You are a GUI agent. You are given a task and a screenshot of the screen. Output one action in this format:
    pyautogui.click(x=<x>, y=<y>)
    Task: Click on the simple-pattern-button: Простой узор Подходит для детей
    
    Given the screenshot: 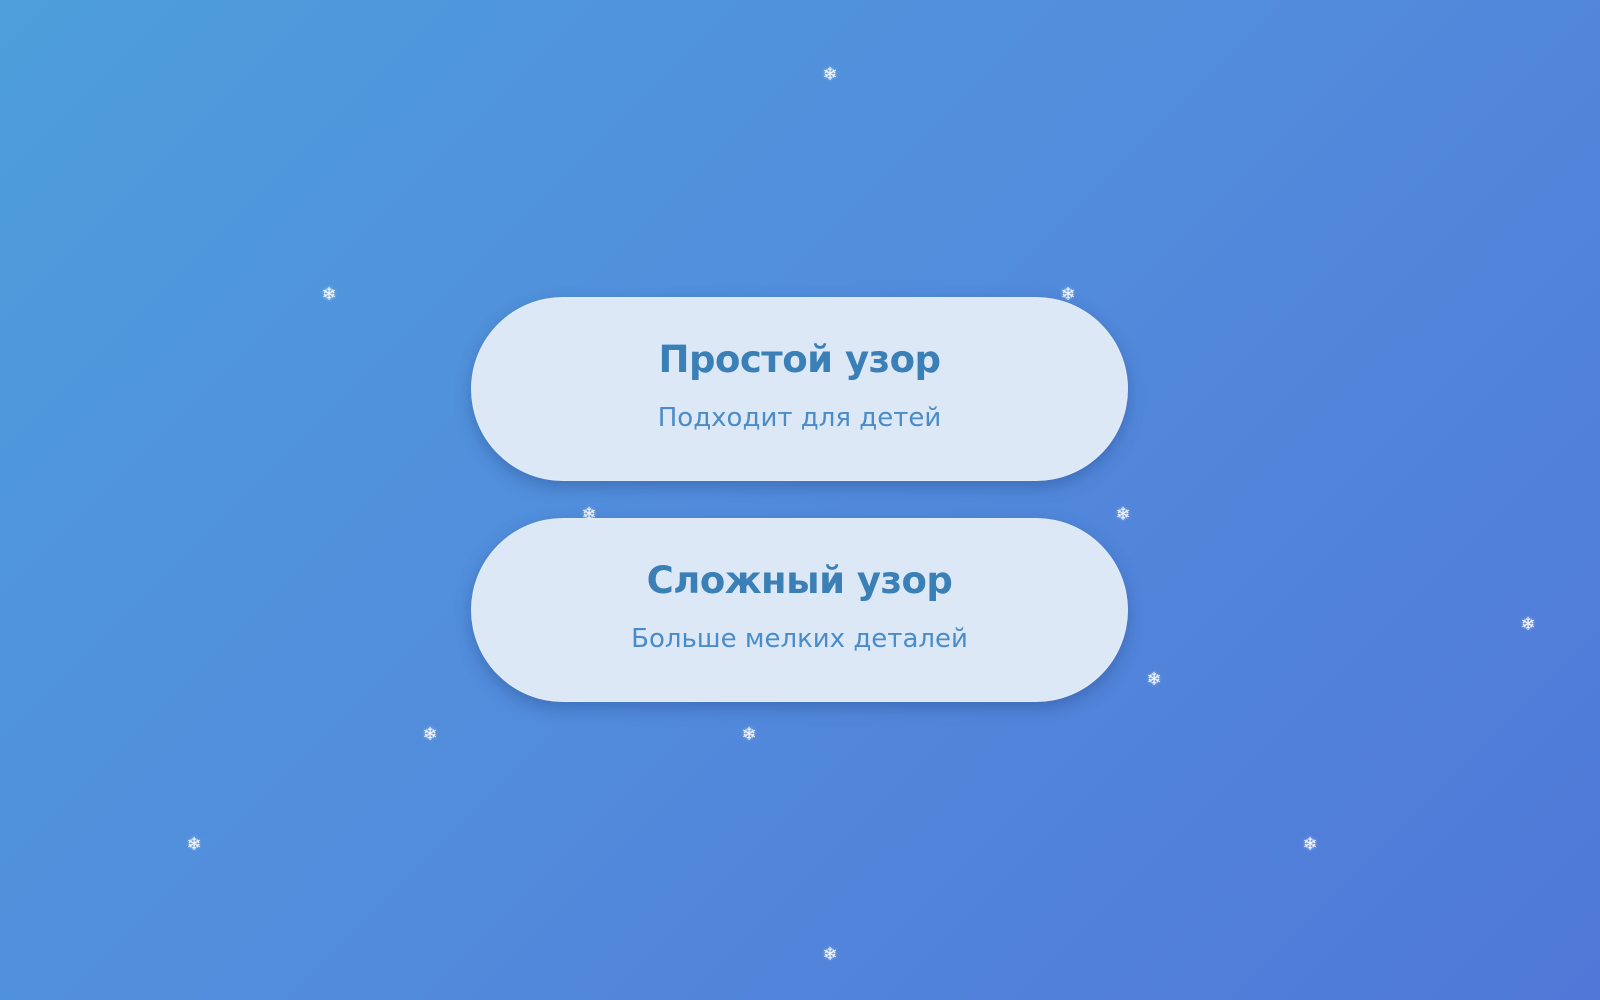 What is the action you would take?
    pyautogui.click(x=799, y=389)
    